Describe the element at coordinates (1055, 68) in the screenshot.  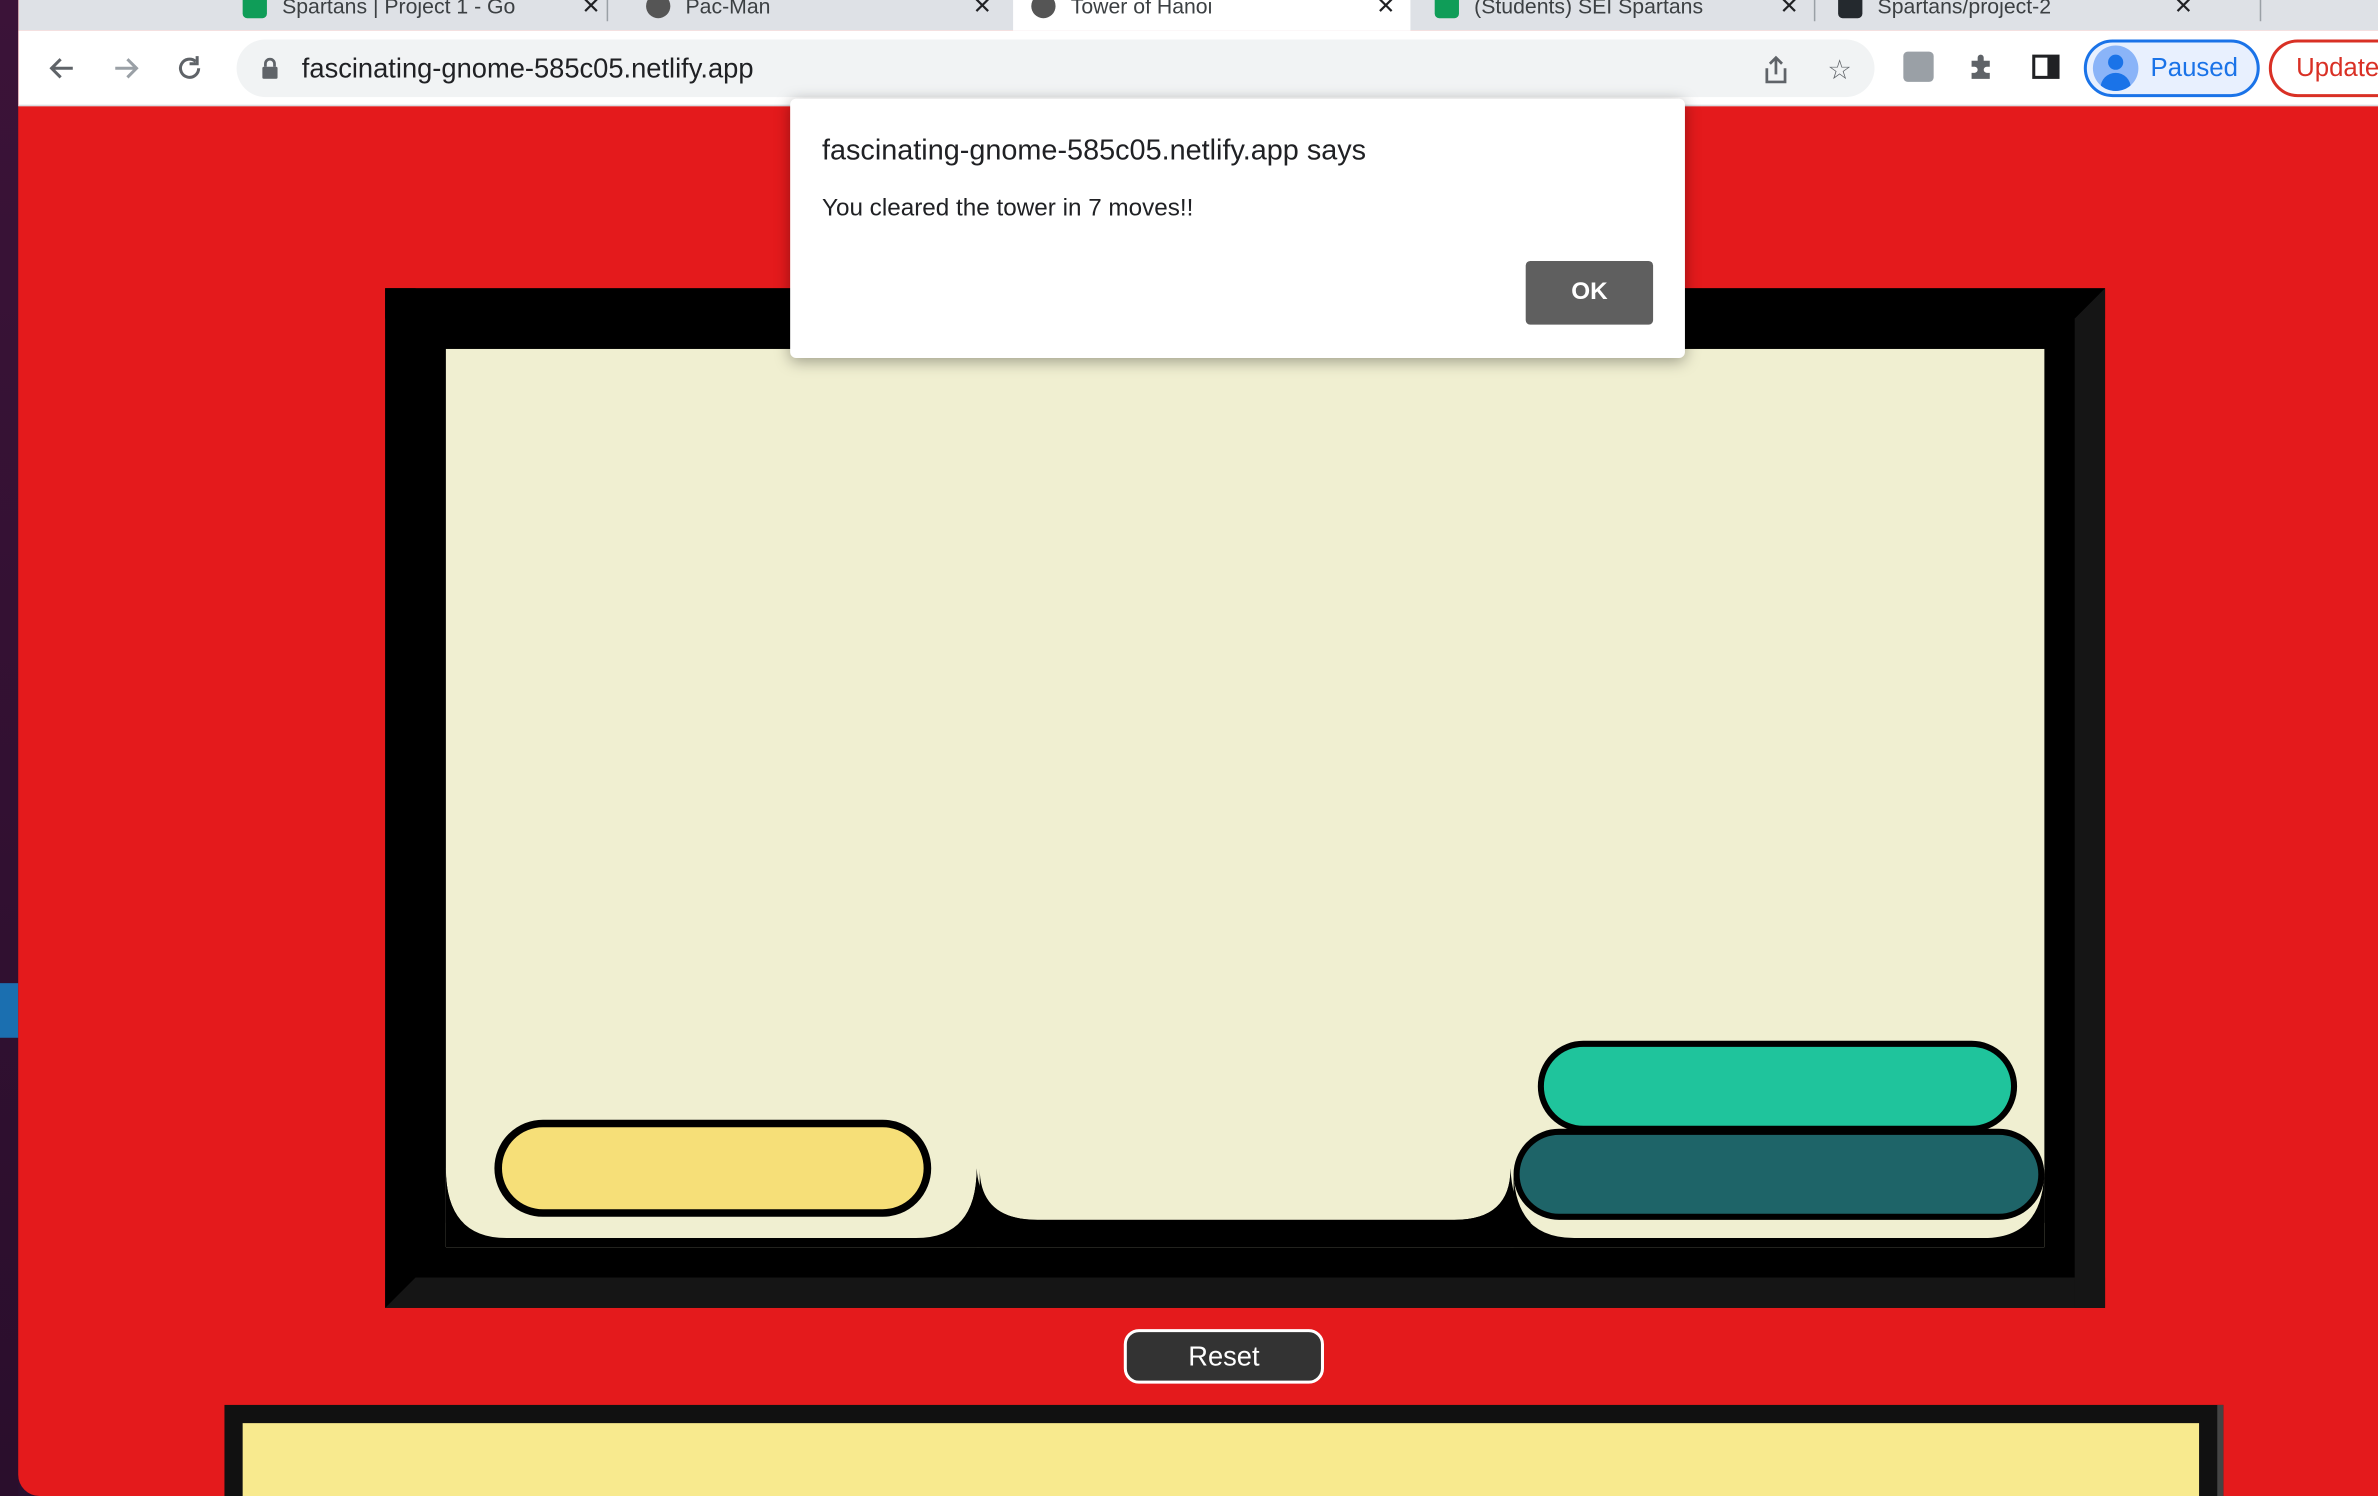
I see `address-bar: fascinating-gnome-585c05.netlify.app ☆` at that location.